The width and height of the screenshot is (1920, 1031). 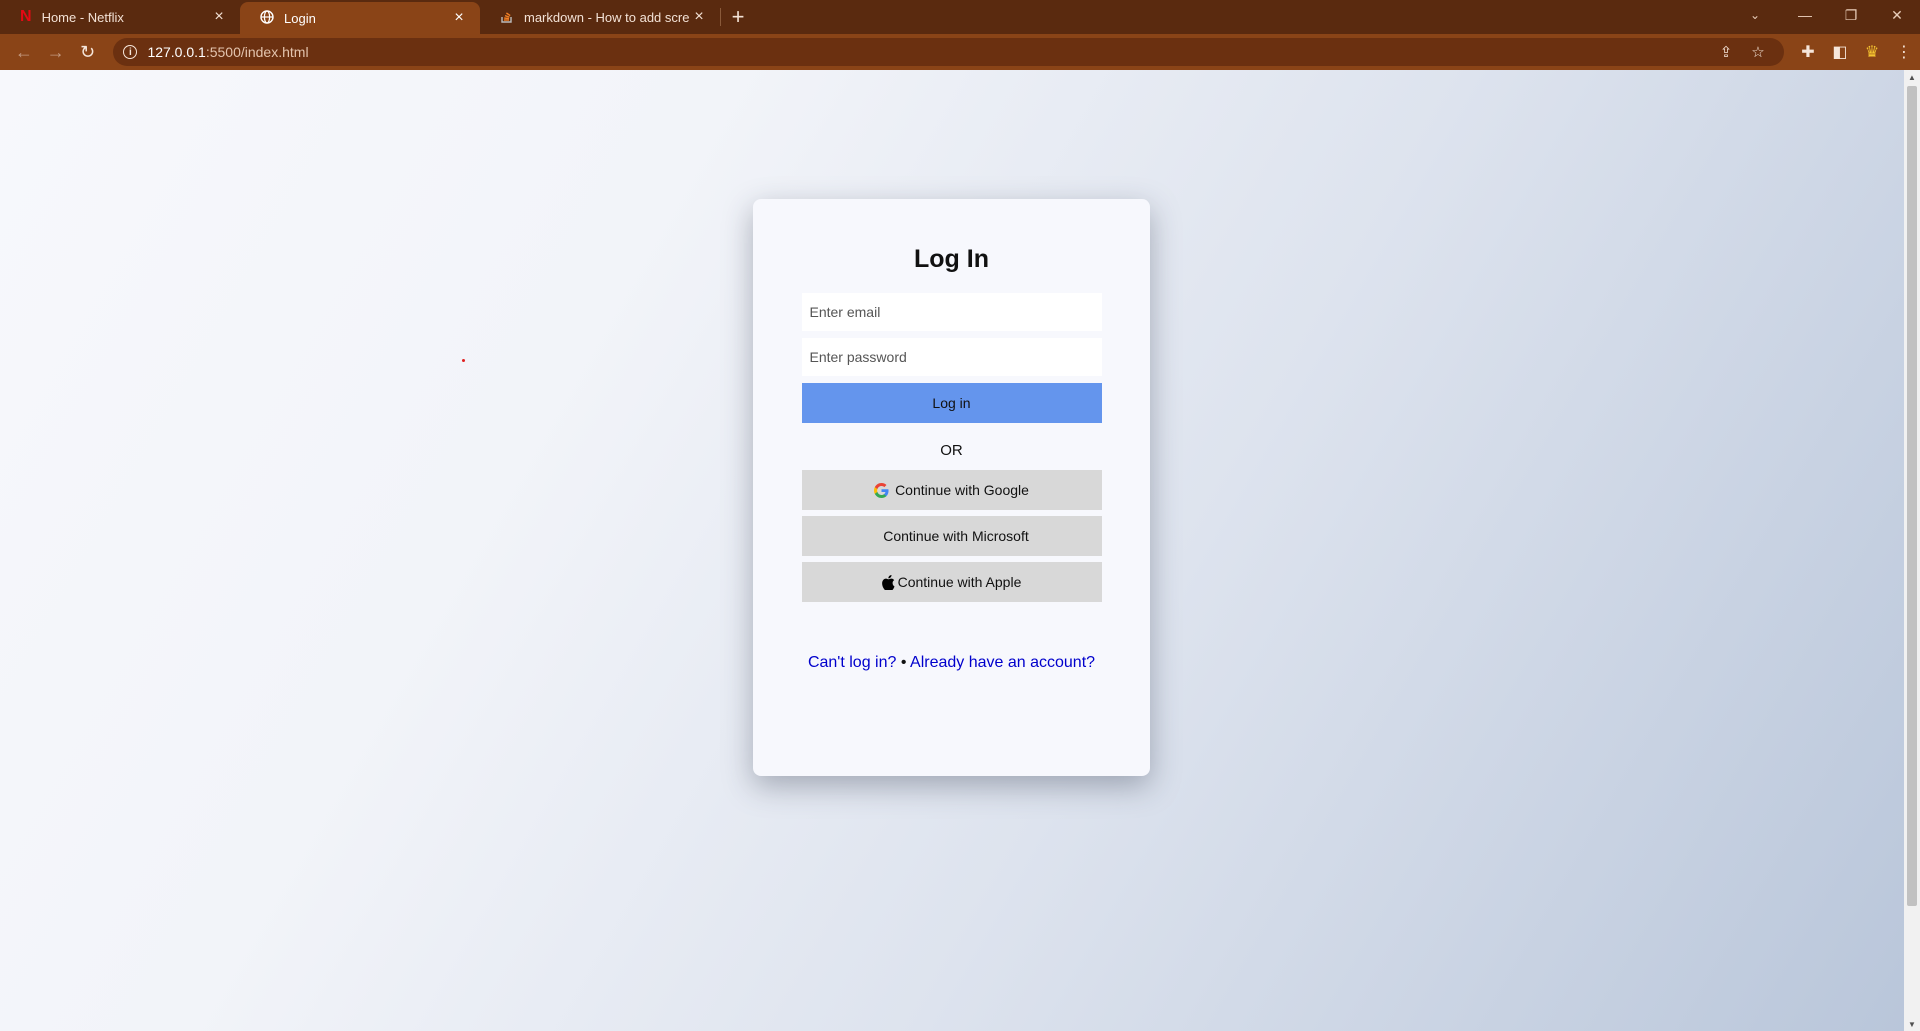 I want to click on cursor-dot, so click(x=463, y=360).